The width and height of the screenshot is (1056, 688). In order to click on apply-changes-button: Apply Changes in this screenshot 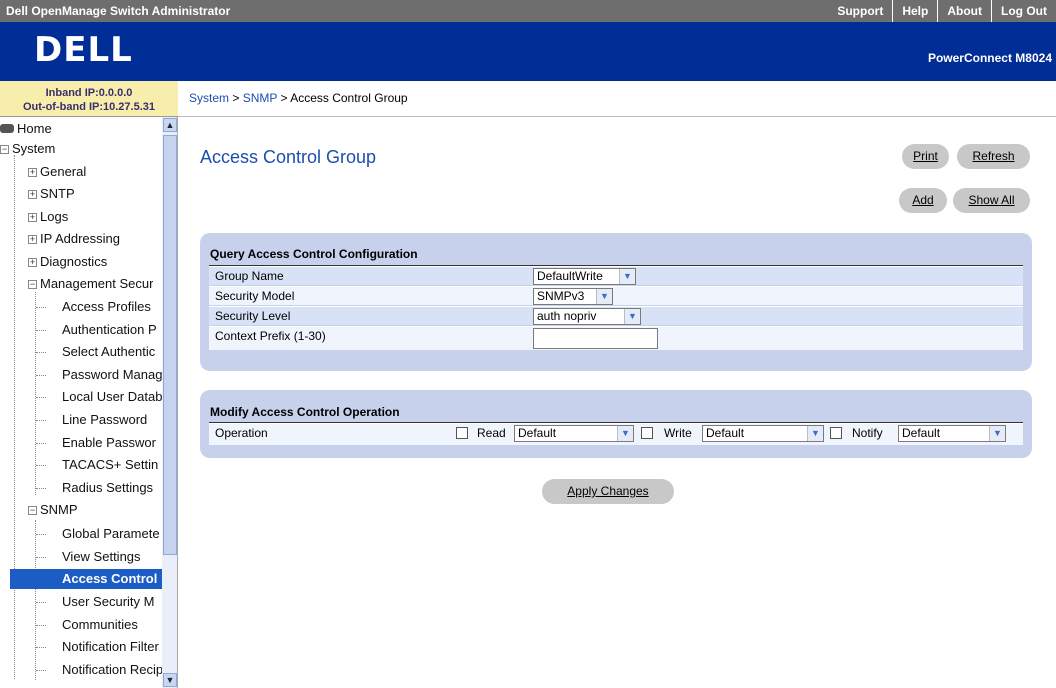, I will do `click(608, 491)`.